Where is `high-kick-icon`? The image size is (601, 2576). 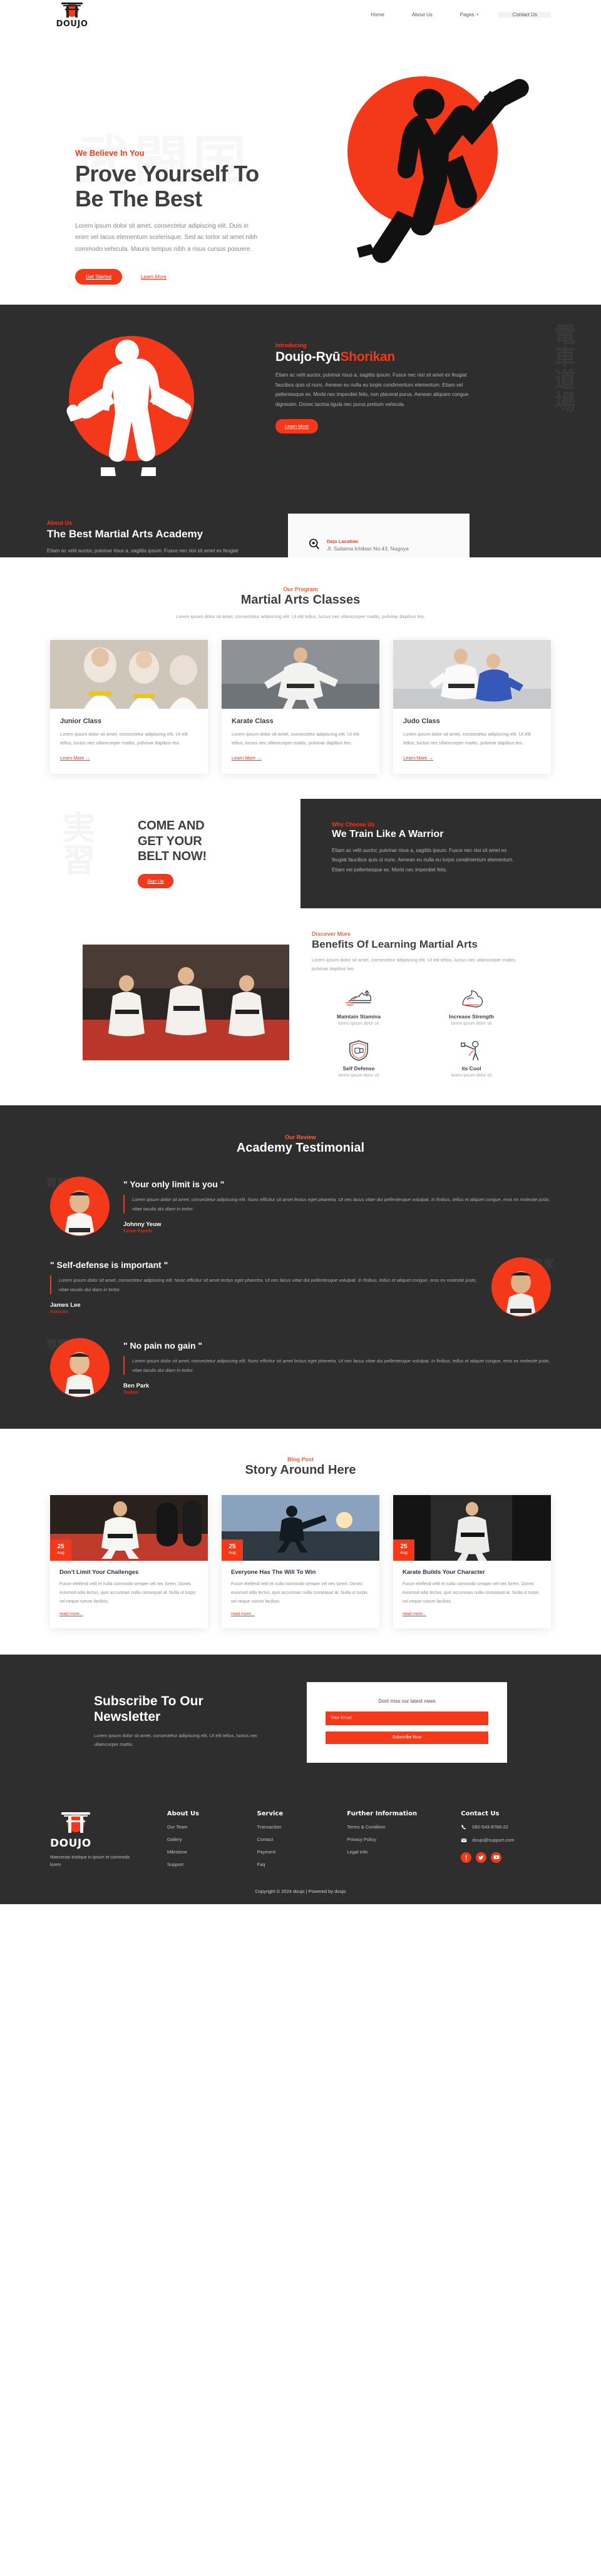 high-kick-icon is located at coordinates (471, 1050).